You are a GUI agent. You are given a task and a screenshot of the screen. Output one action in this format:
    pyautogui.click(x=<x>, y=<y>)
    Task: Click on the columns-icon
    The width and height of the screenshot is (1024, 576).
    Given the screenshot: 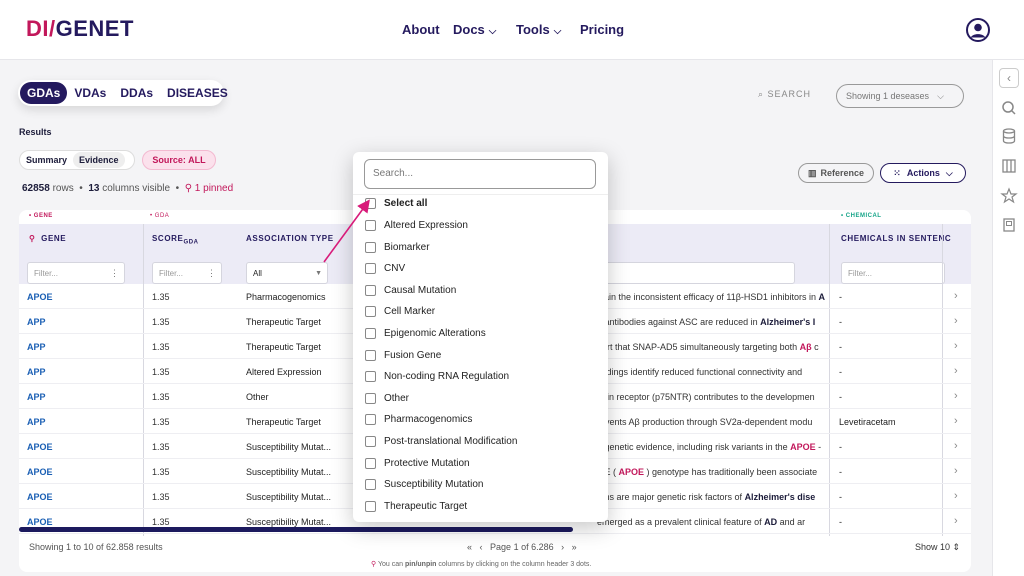 What is the action you would take?
    pyautogui.click(x=1009, y=166)
    